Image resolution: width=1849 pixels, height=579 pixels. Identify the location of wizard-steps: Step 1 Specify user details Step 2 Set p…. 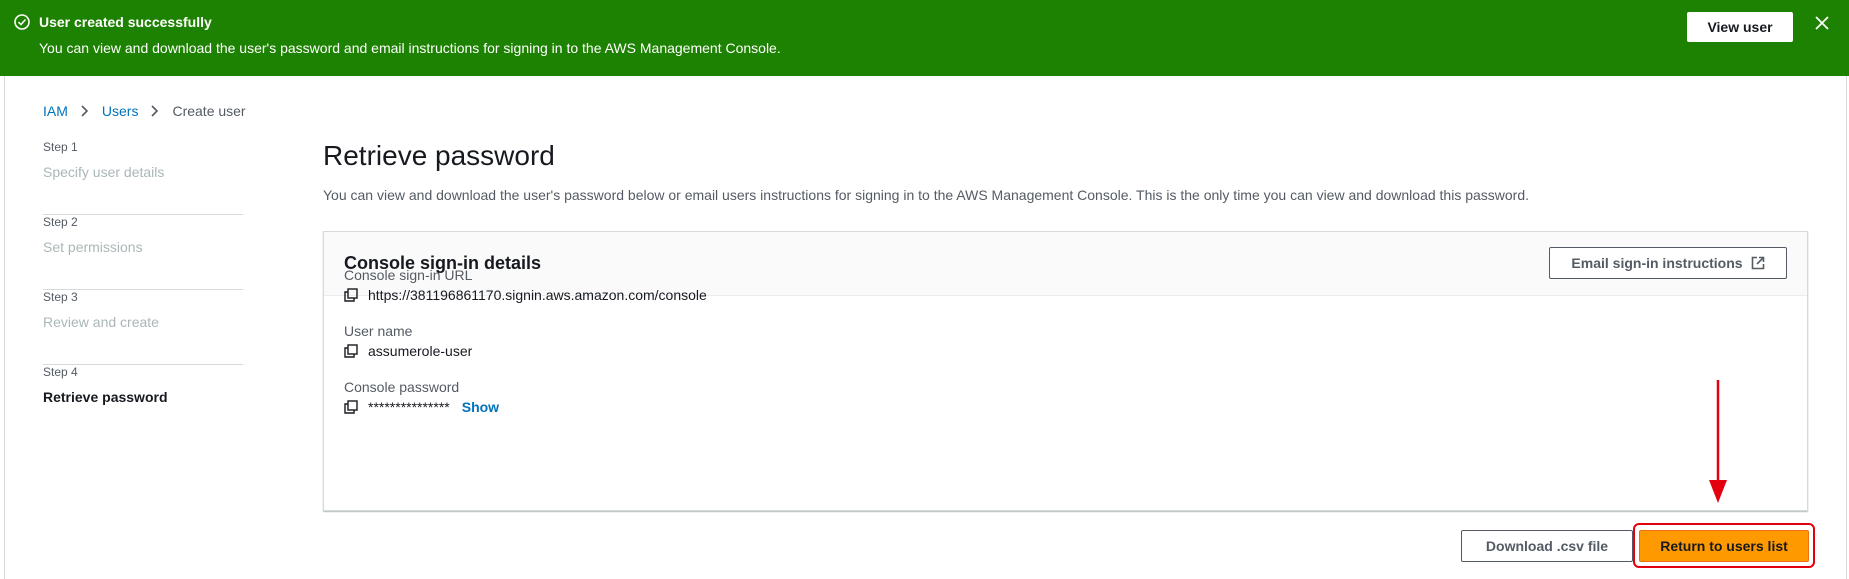
(143, 290).